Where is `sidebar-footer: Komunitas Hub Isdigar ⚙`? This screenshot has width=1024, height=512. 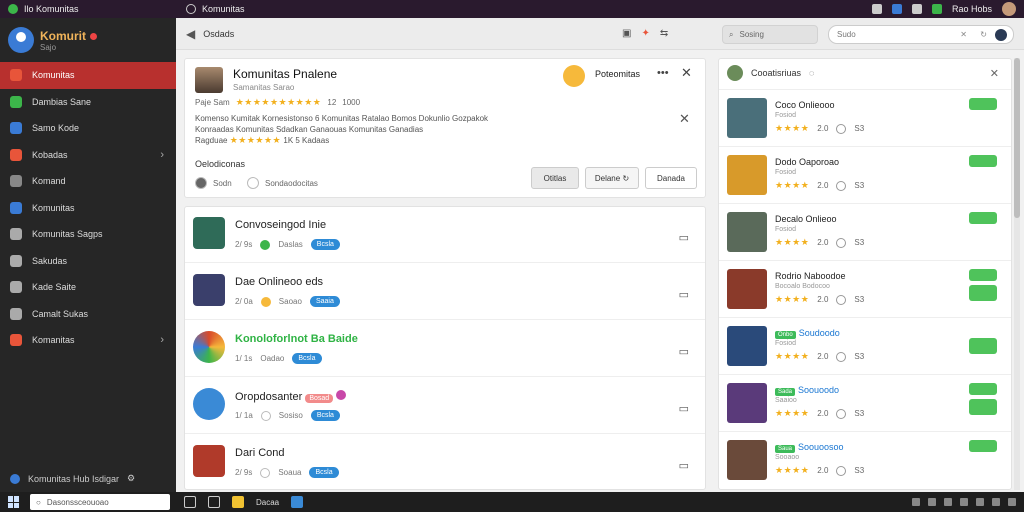
sidebar-footer: Komunitas Hub Isdigar ⚙ is located at coordinates (72, 478).